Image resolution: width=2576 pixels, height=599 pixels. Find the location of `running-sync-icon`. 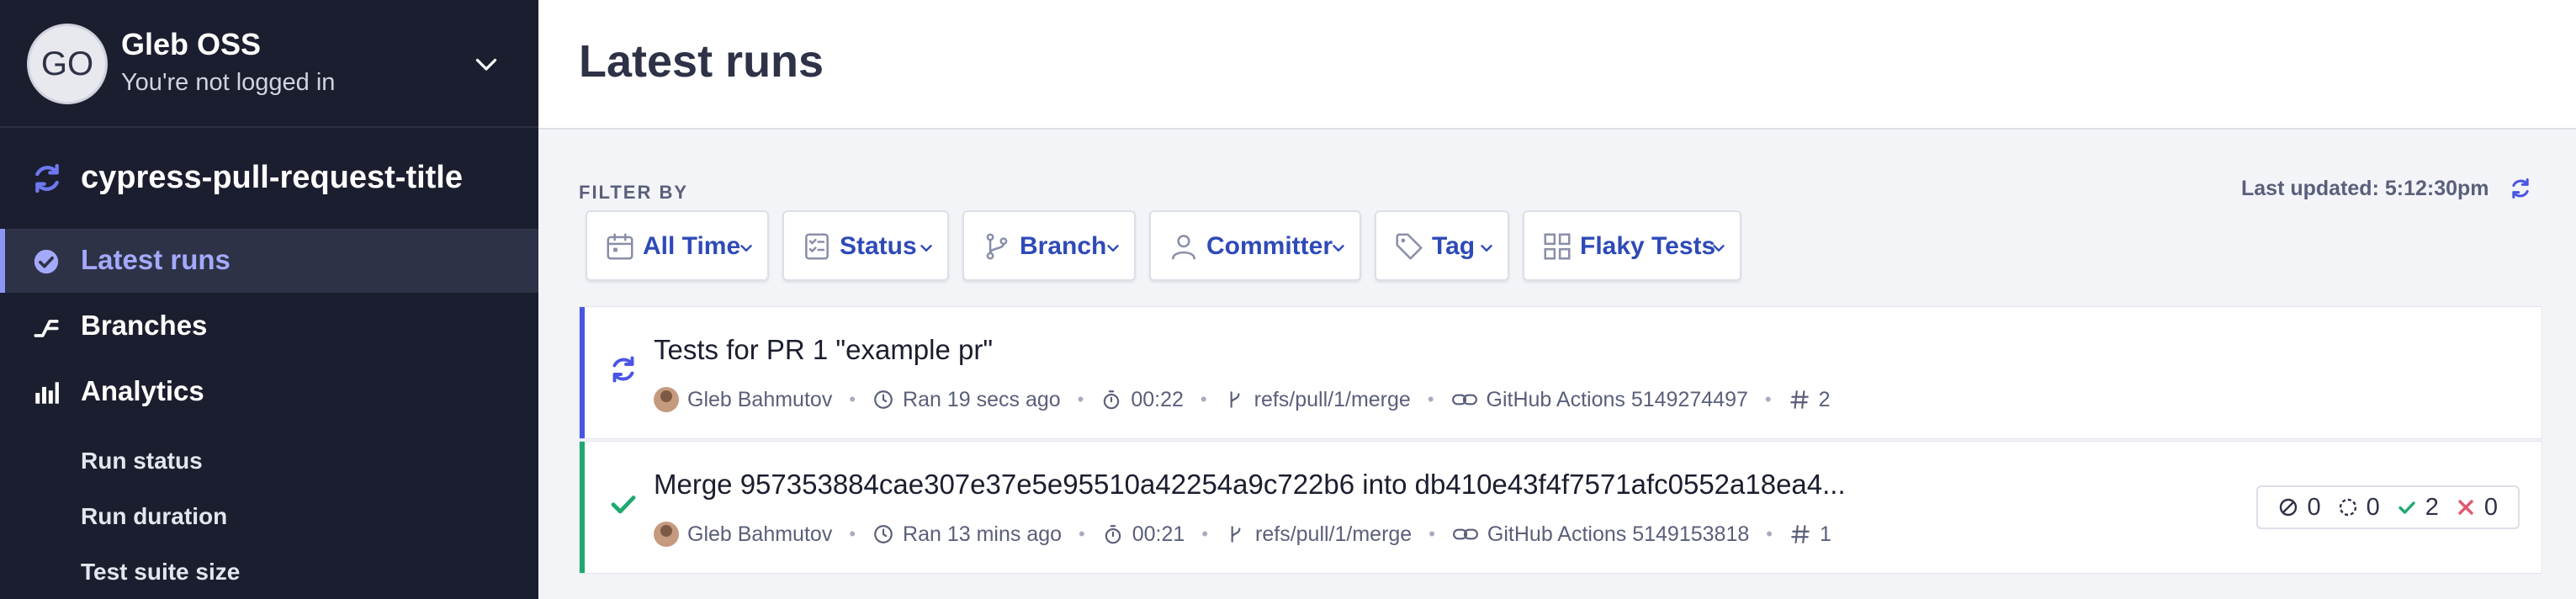

running-sync-icon is located at coordinates (623, 369).